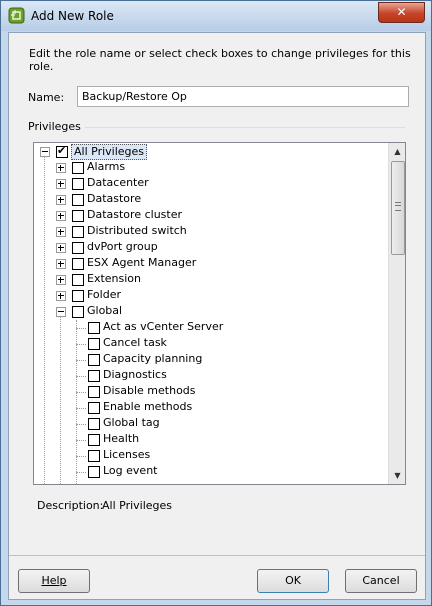  I want to click on tree-node-health: Health, so click(210, 440).